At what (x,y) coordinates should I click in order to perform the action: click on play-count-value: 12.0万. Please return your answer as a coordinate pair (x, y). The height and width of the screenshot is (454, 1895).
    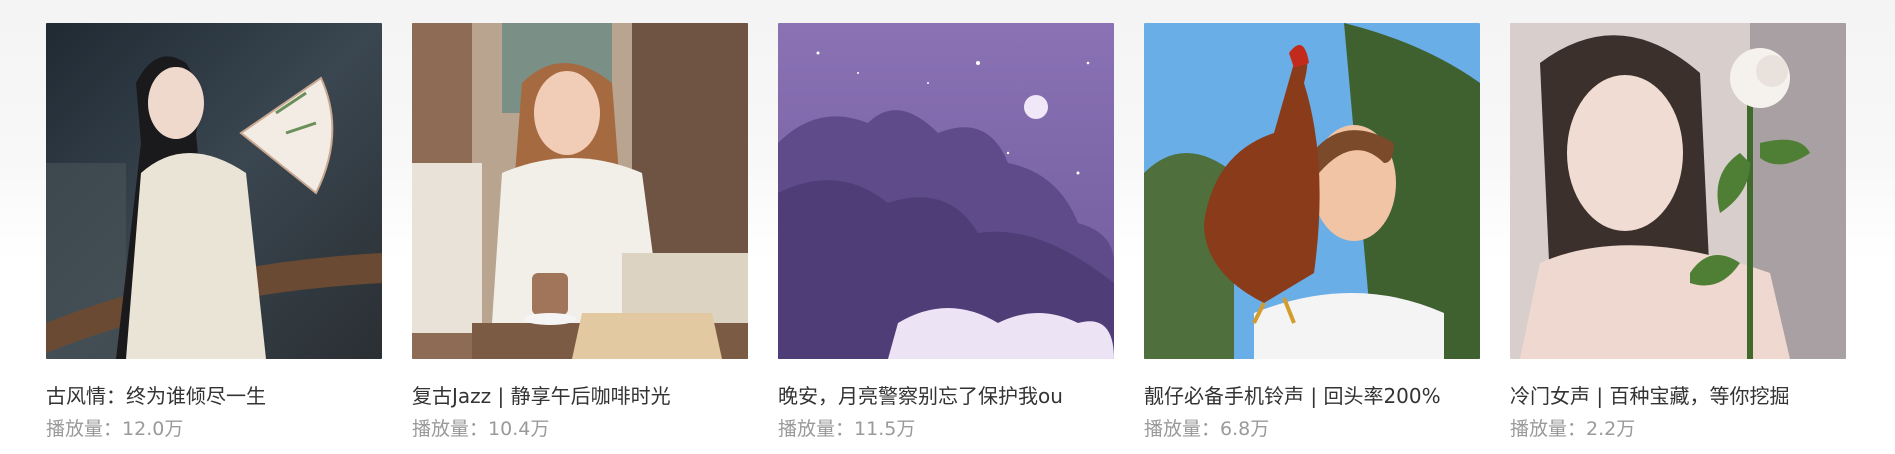
    Looking at the image, I should click on (153, 429).